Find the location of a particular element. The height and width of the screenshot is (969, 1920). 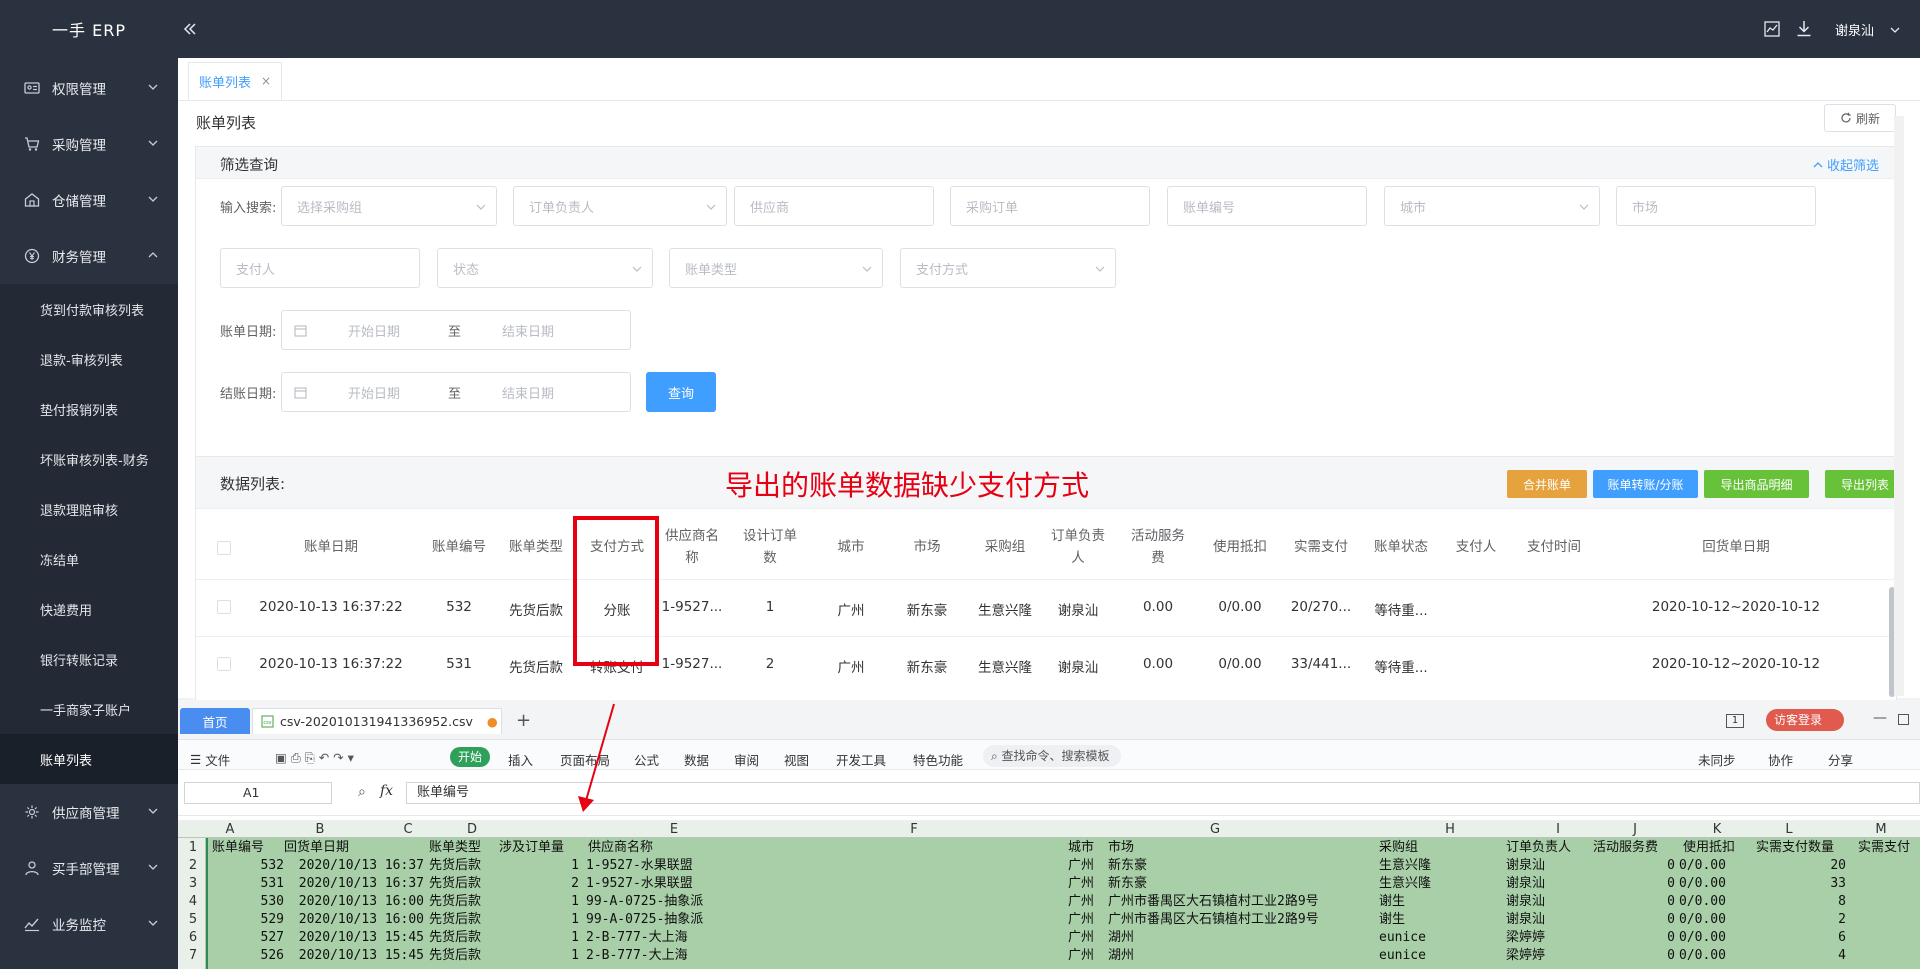

sheet-cell: 531 is located at coordinates (264, 884).